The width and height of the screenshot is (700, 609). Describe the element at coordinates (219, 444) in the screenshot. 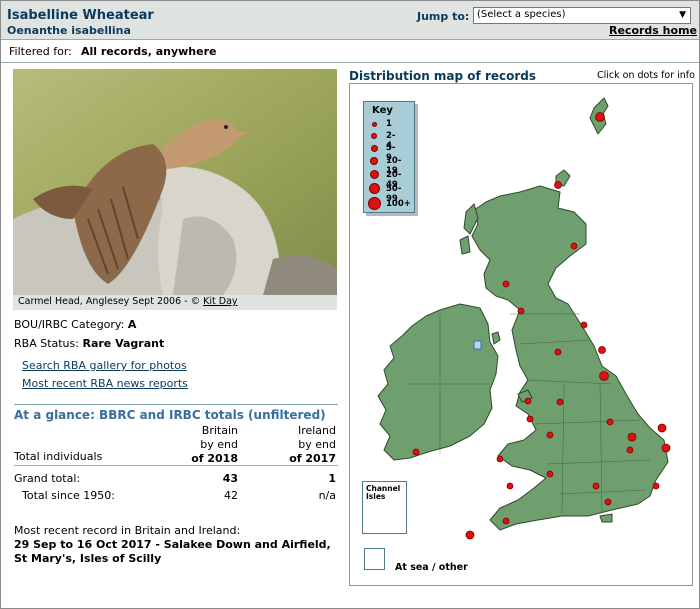

I see `britain-head-line: by end` at that location.